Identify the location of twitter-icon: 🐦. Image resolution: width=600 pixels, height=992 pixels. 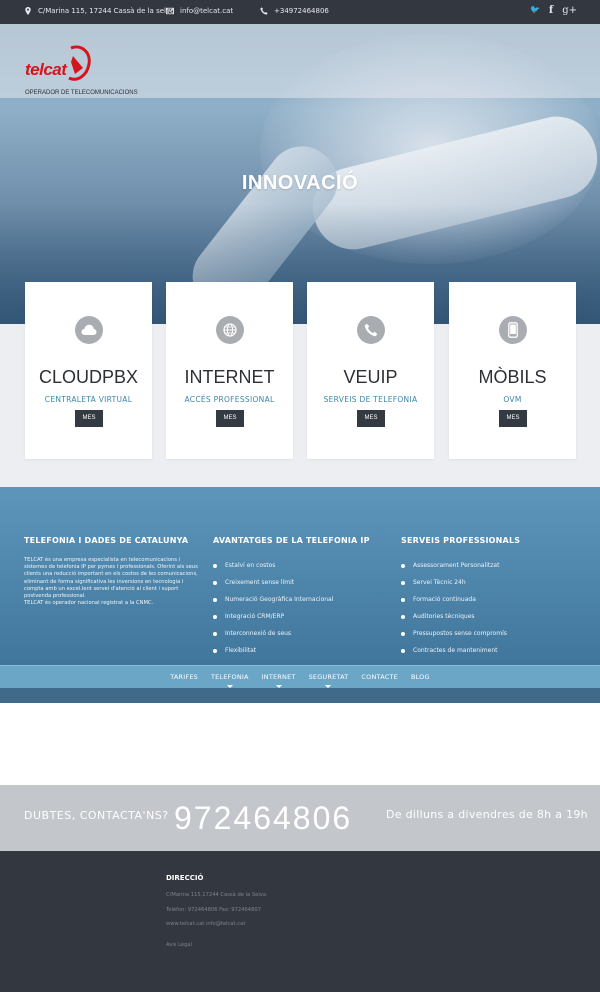
(535, 10).